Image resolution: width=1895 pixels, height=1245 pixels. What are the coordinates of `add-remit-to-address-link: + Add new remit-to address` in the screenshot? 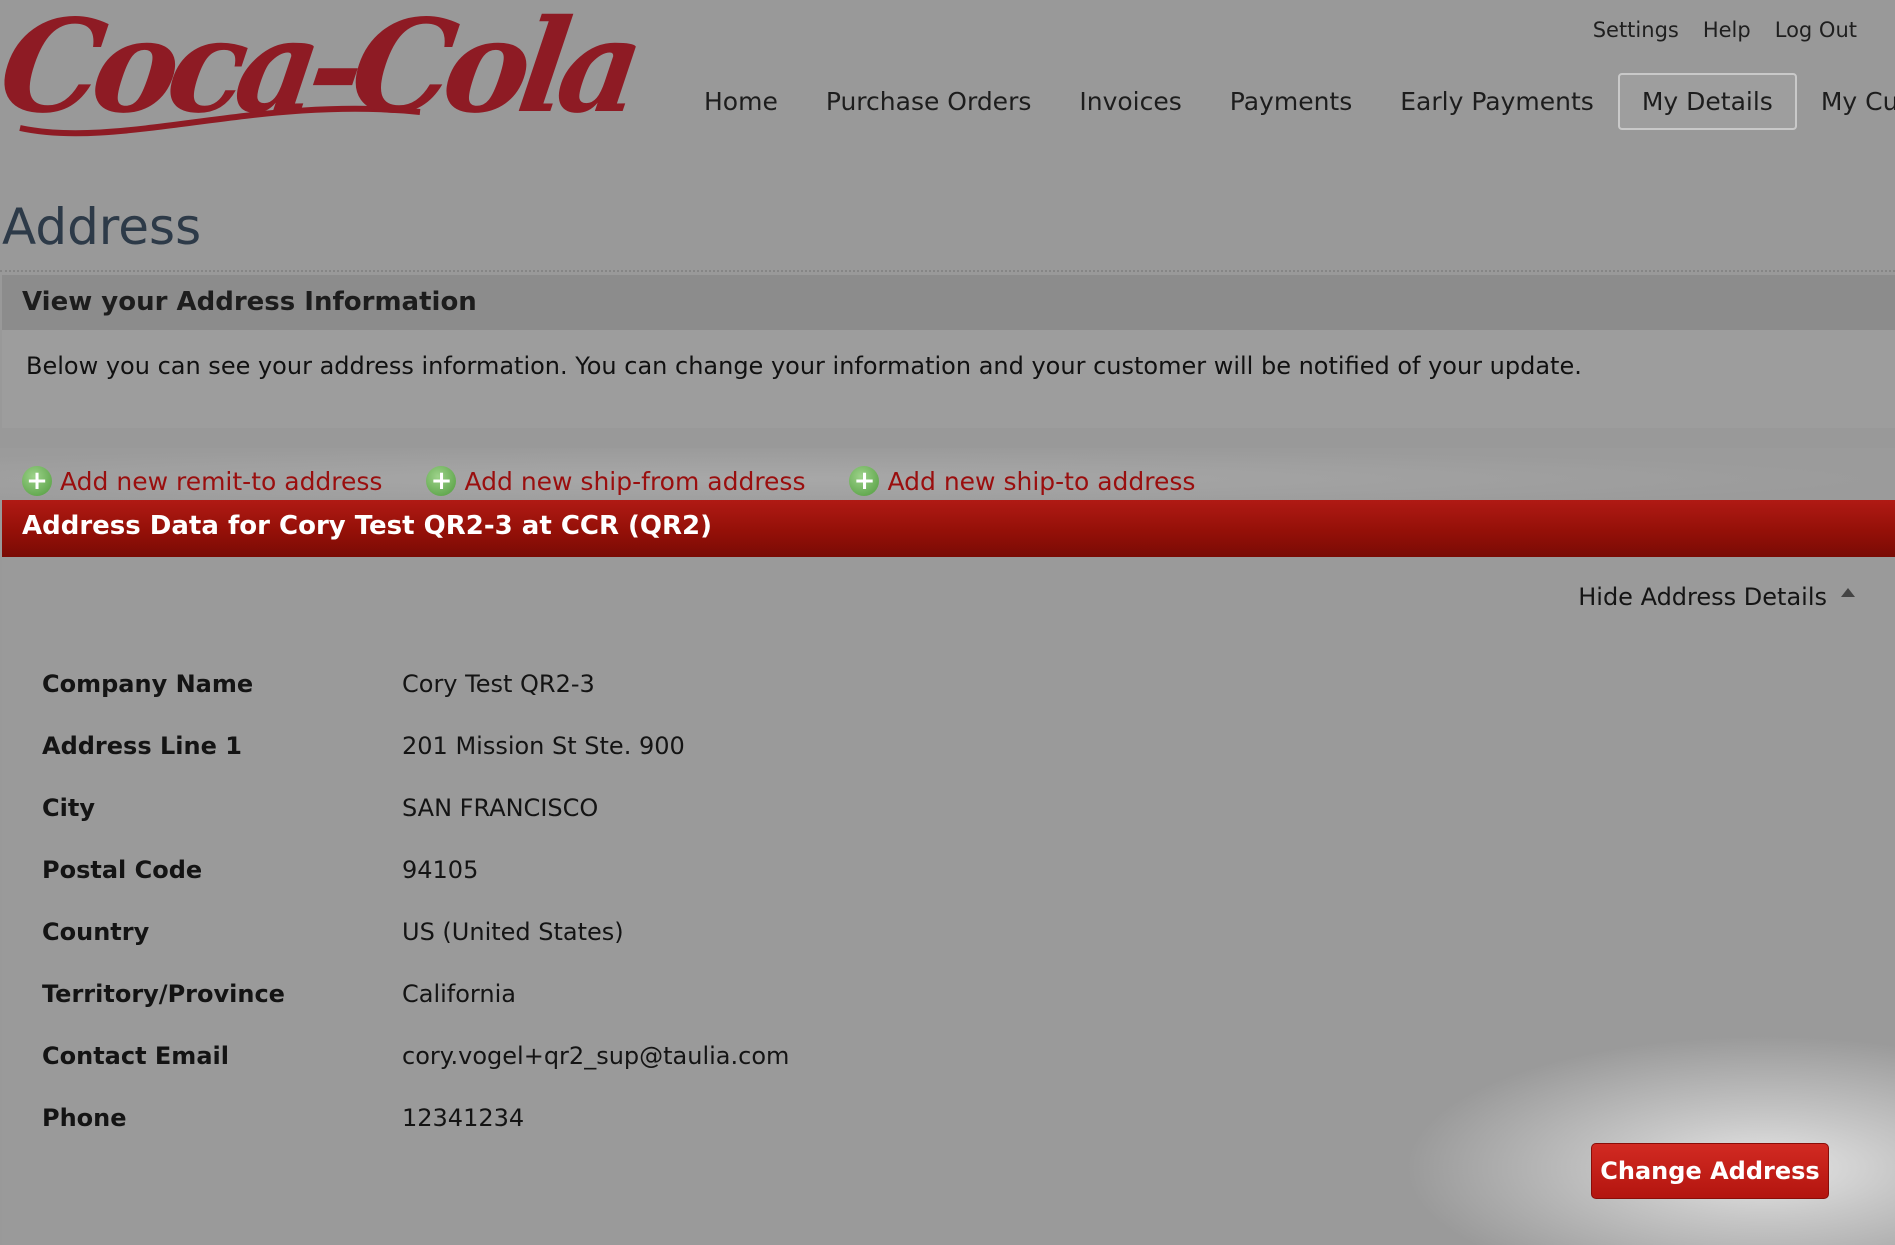 It's located at (202, 483).